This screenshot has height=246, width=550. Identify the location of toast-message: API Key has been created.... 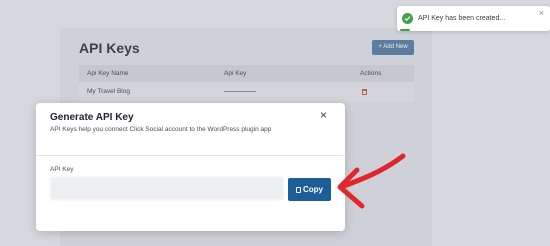
(462, 18).